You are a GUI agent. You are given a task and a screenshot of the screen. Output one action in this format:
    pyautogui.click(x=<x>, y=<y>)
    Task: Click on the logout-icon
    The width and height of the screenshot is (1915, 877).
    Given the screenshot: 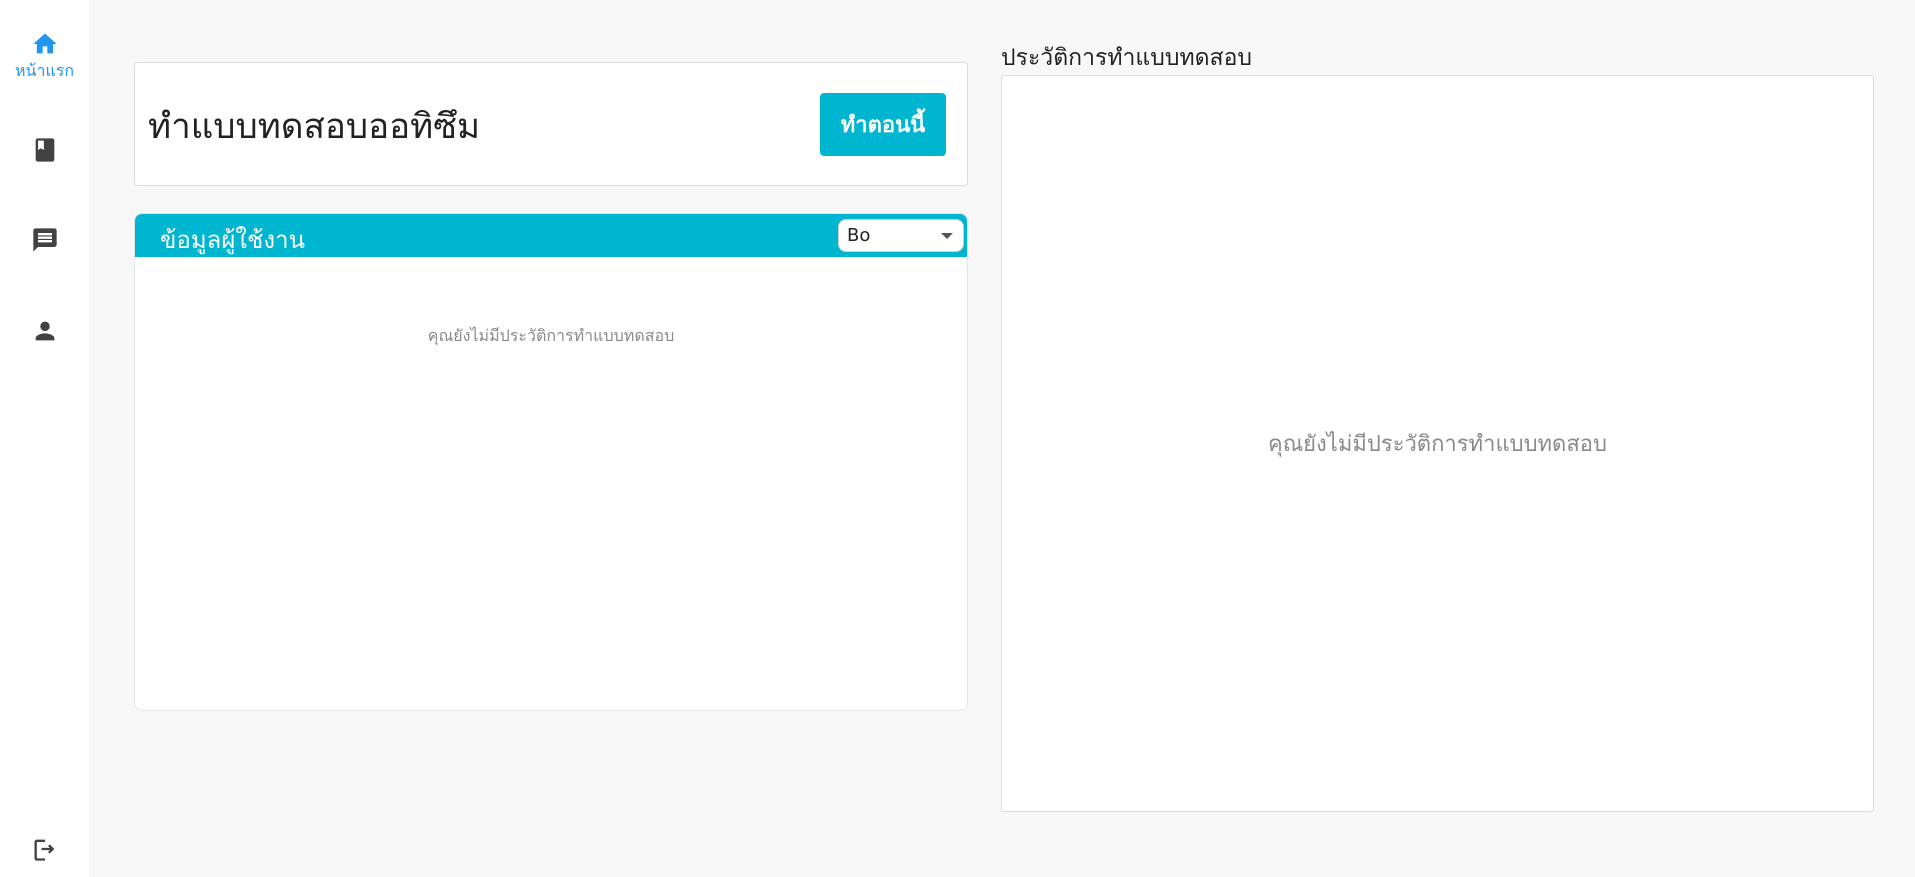 What is the action you would take?
    pyautogui.click(x=44, y=850)
    